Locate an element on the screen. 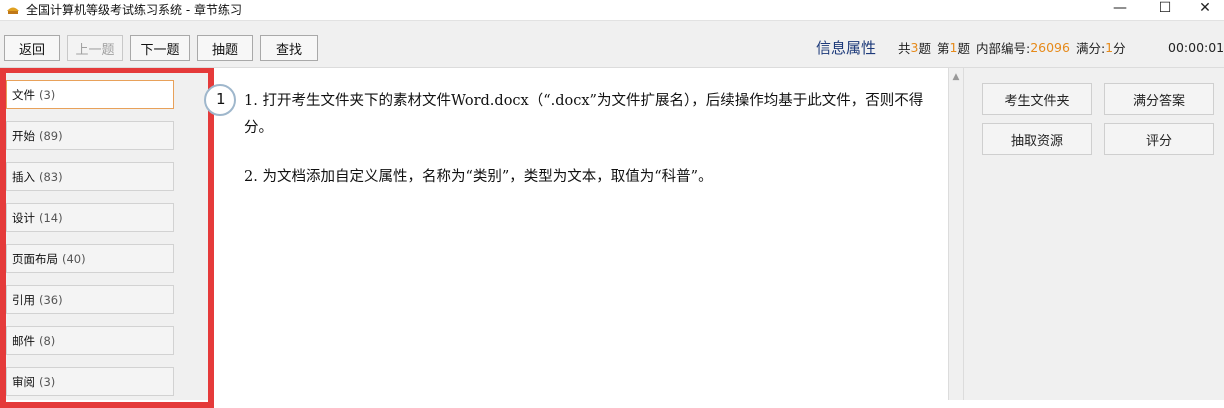 This screenshot has width=1224, height=408. find-button: 查找 is located at coordinates (289, 48).